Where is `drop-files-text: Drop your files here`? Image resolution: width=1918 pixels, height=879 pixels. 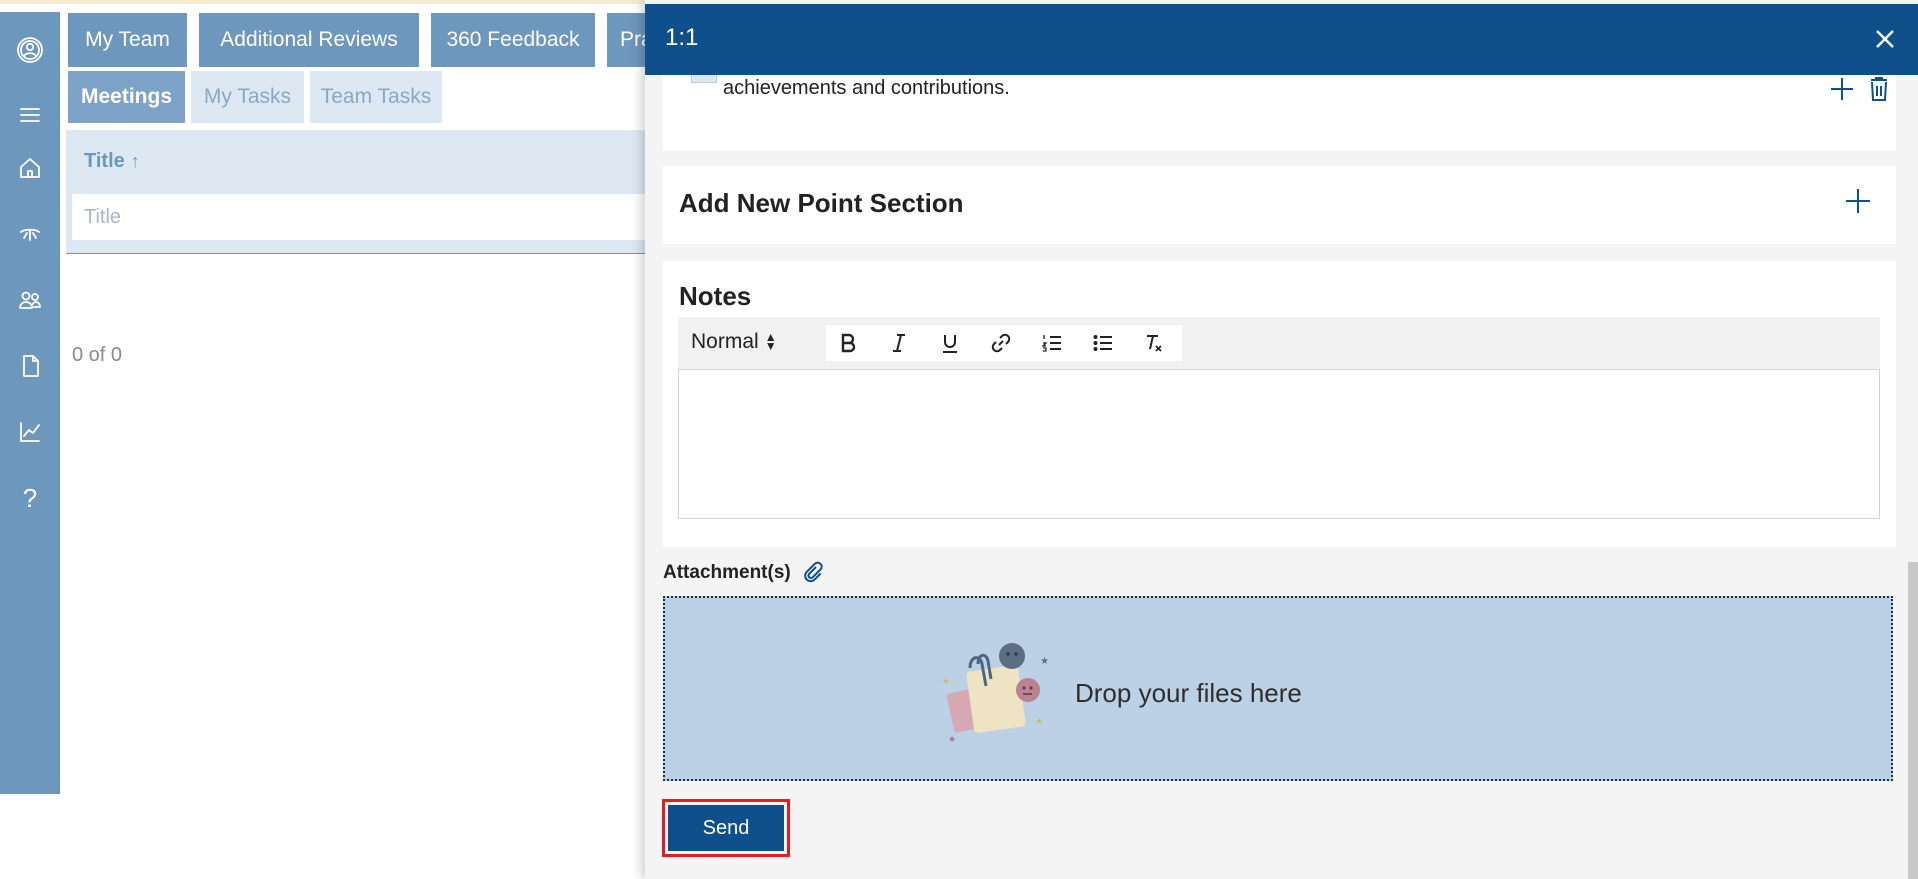
drop-files-text: Drop your files here is located at coordinates (1188, 693).